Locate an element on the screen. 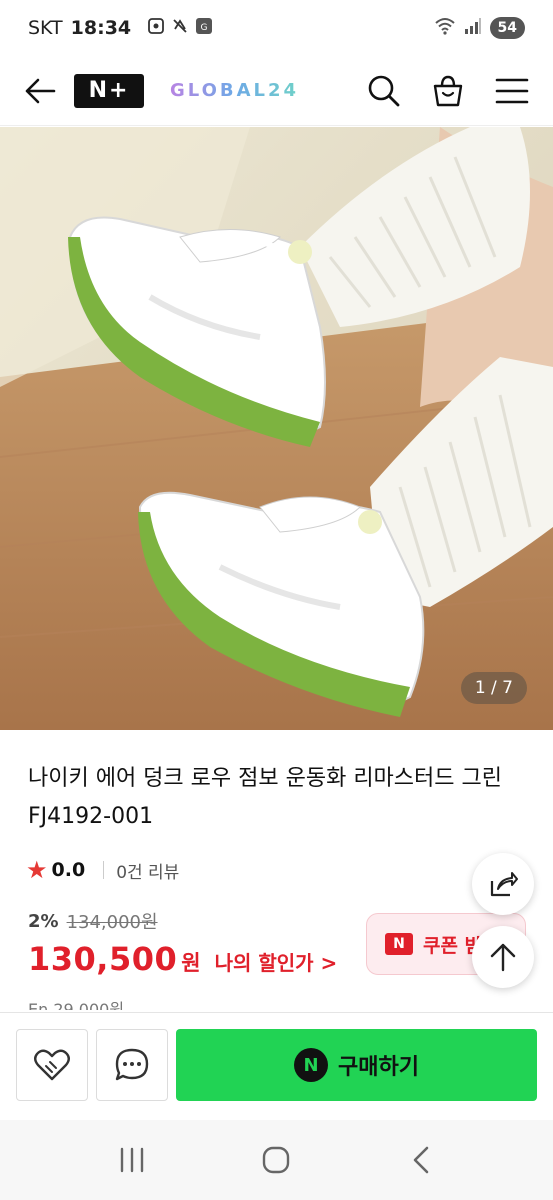 The width and height of the screenshot is (553, 1200). share-button is located at coordinates (503, 884).